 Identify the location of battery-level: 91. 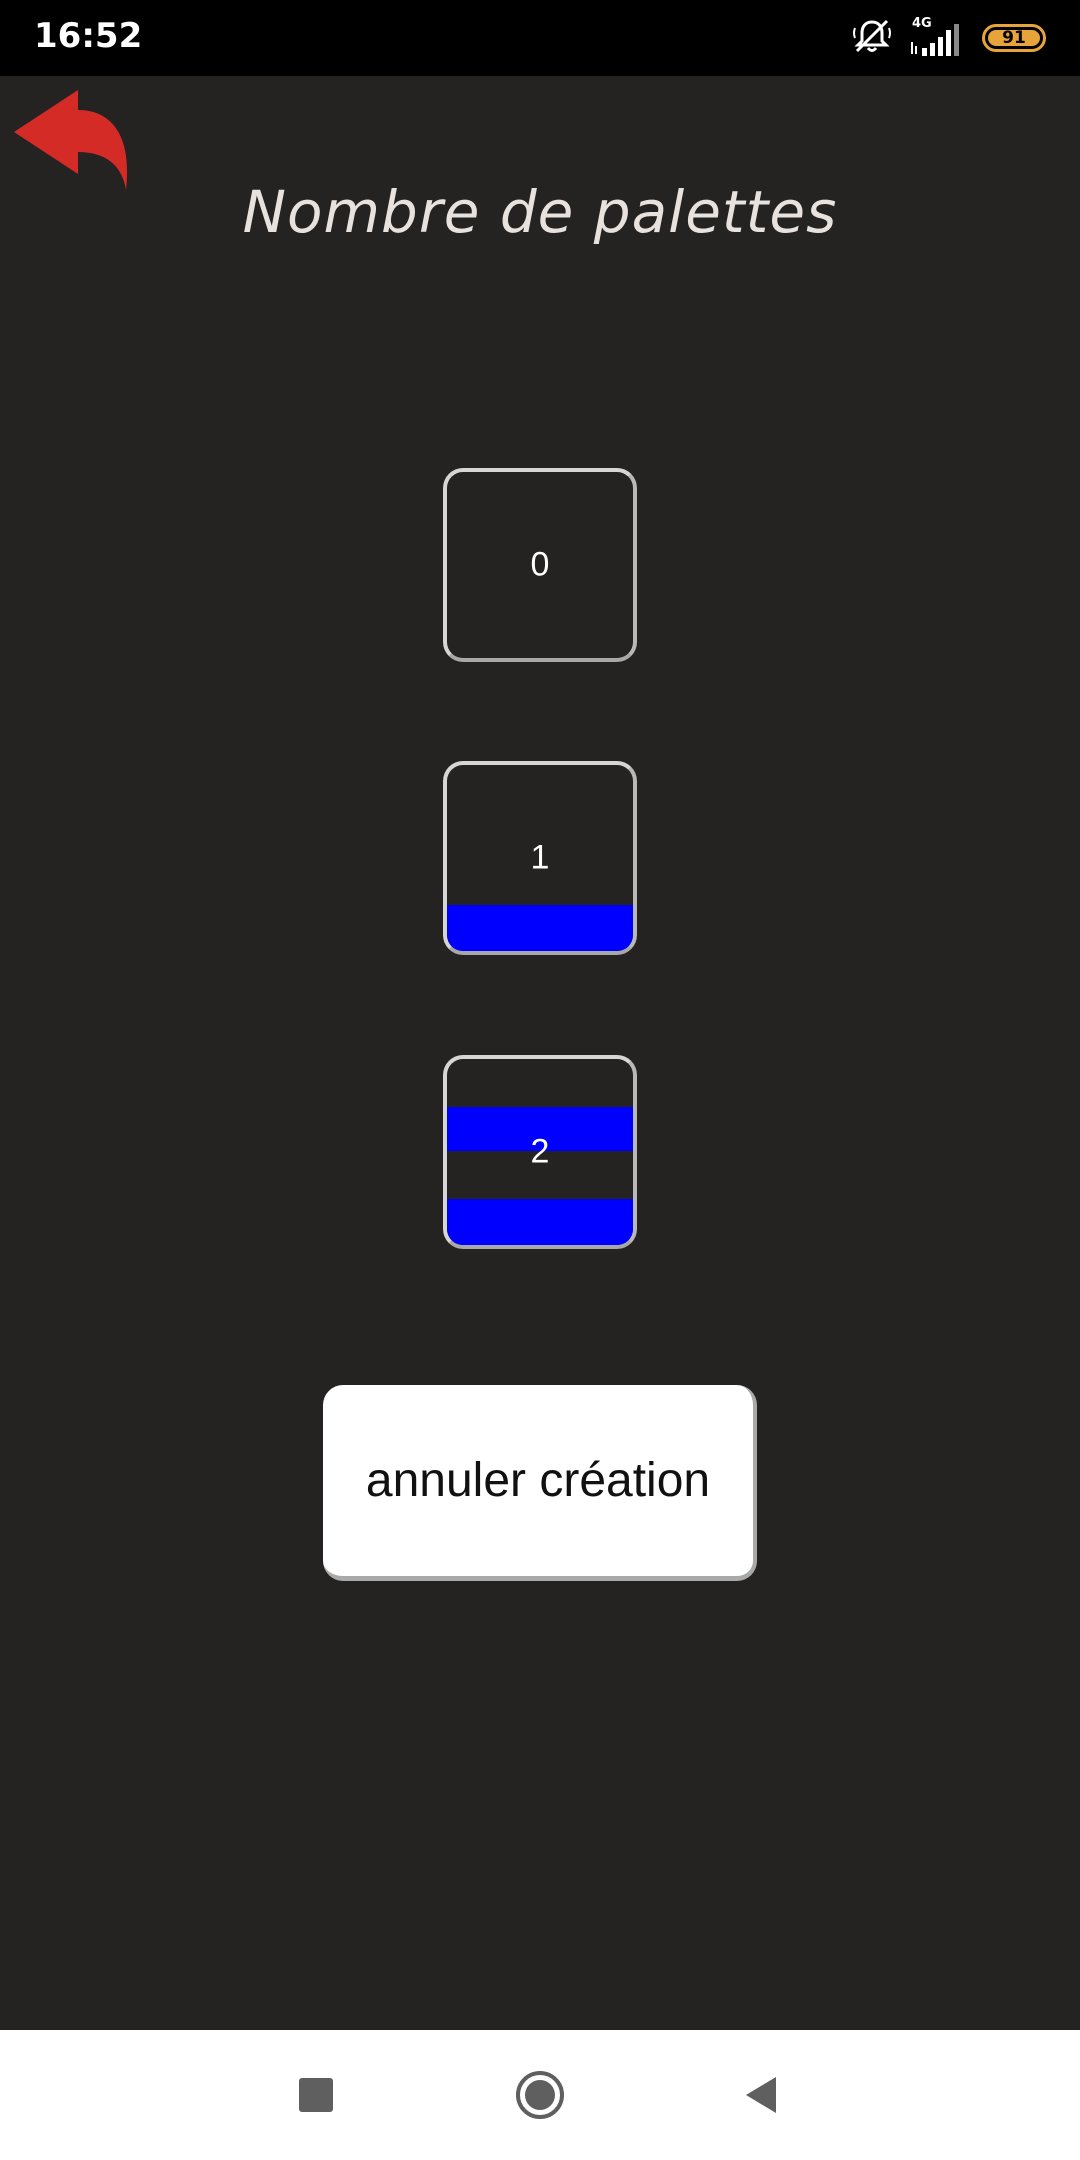
(1014, 38).